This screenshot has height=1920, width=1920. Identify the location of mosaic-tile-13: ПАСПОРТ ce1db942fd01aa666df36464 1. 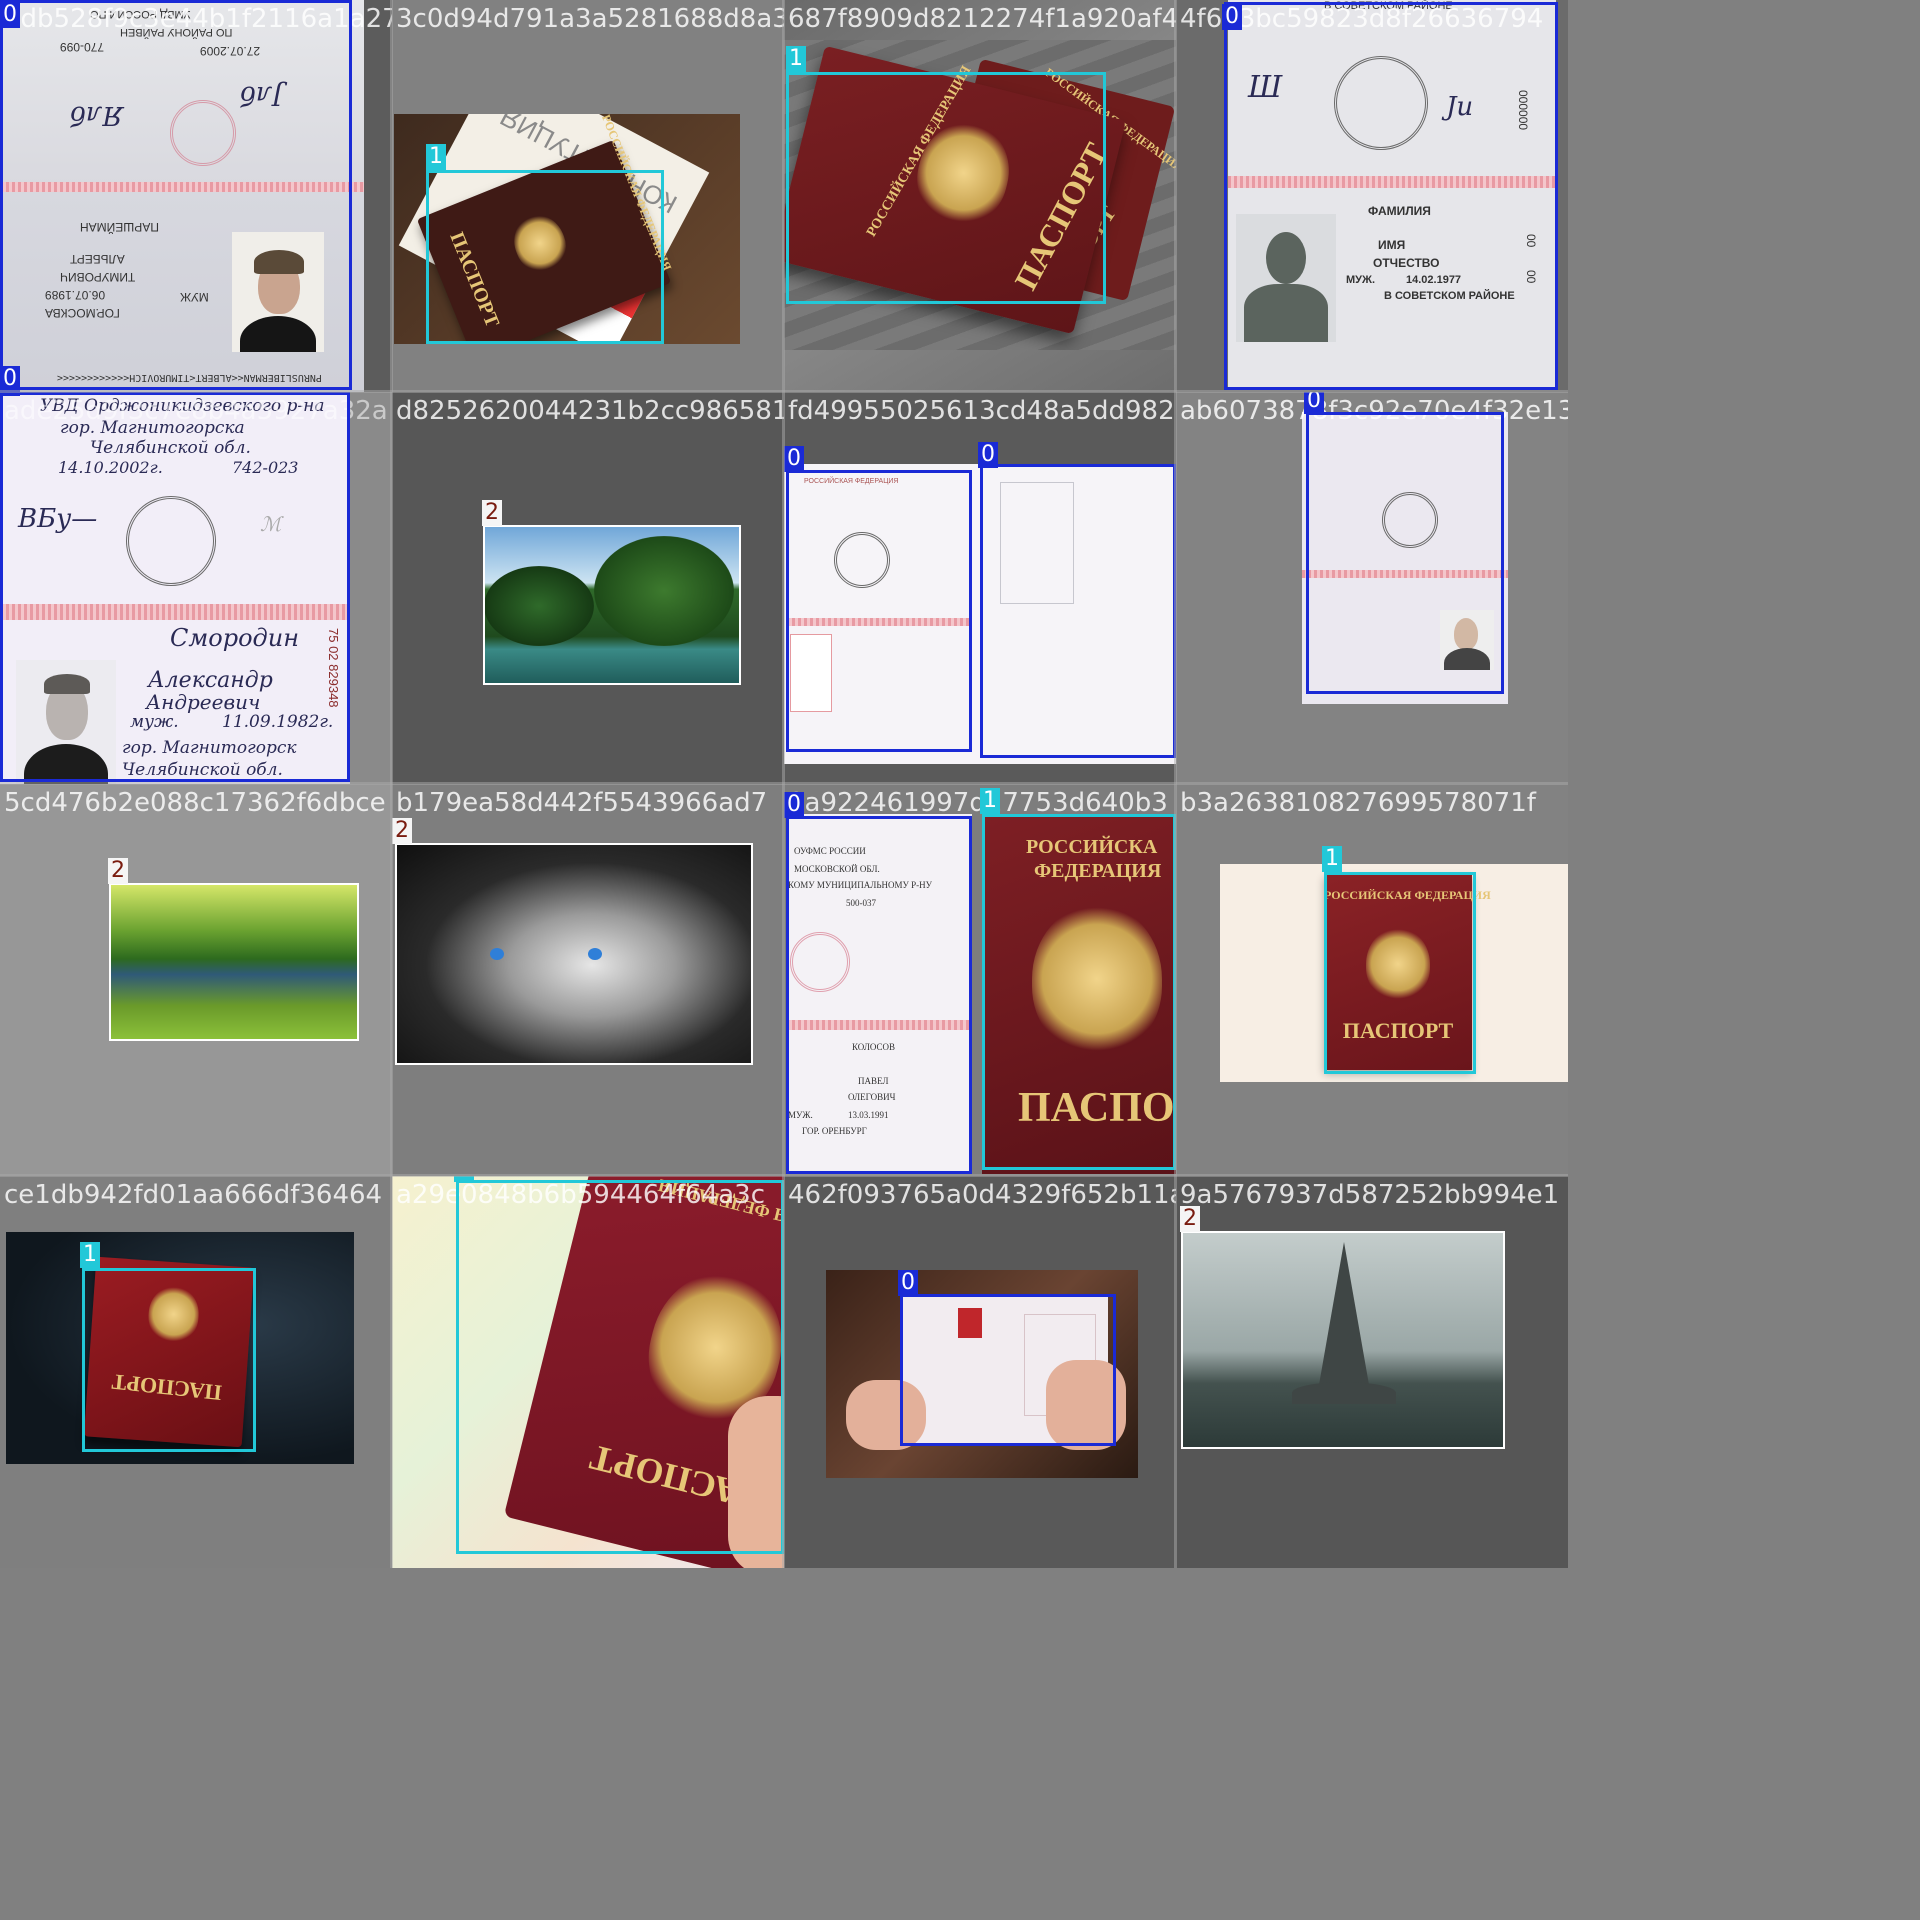
(196, 1372).